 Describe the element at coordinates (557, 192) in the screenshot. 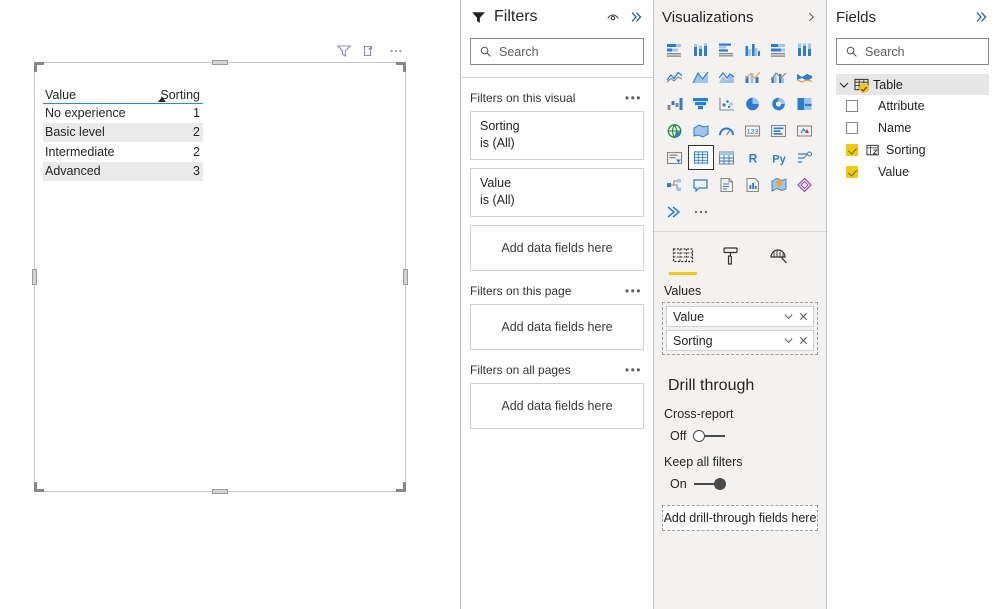

I see `filter-card-value: Value is (All)` at that location.